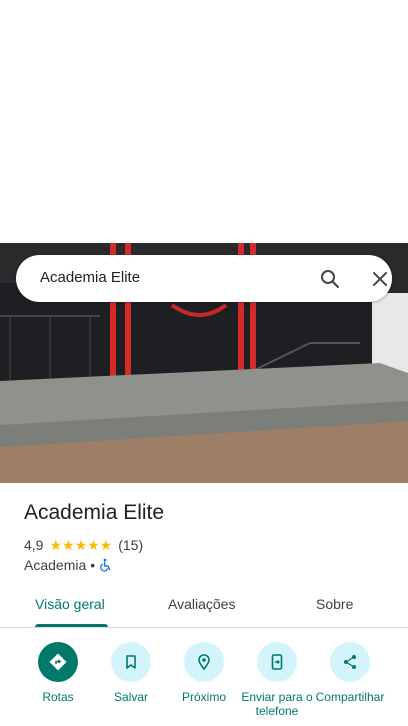 The height and width of the screenshot is (726, 408). Describe the element at coordinates (131, 662) in the screenshot. I see `bookmark-icon` at that location.